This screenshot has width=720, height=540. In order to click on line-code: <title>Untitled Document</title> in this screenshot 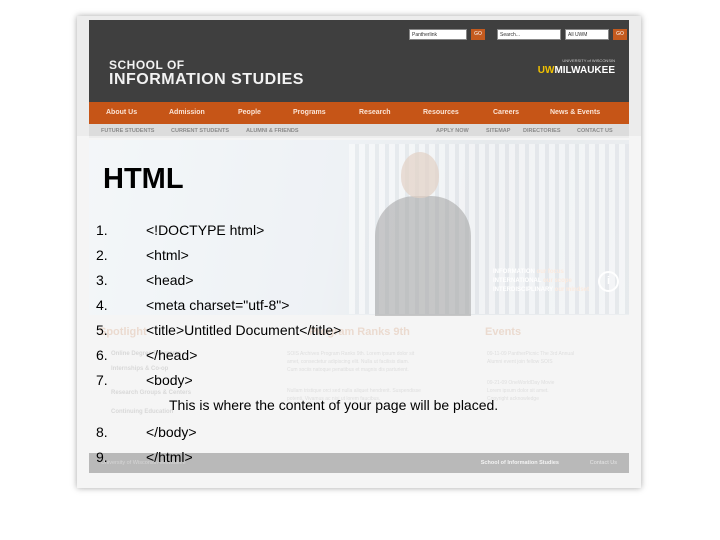, I will do `click(244, 330)`.